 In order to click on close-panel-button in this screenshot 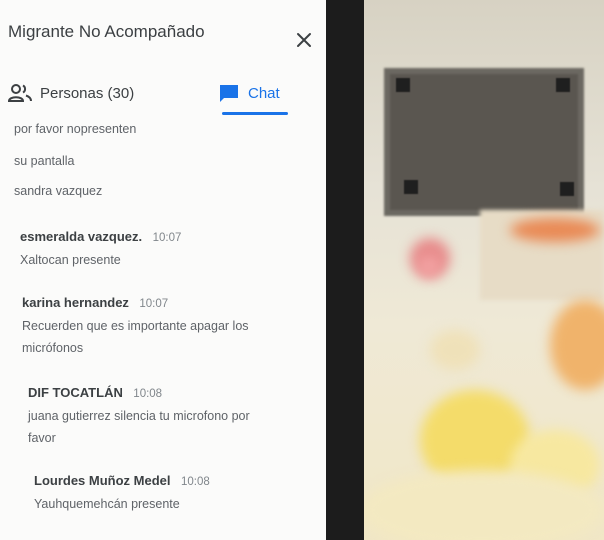, I will do `click(304, 40)`.